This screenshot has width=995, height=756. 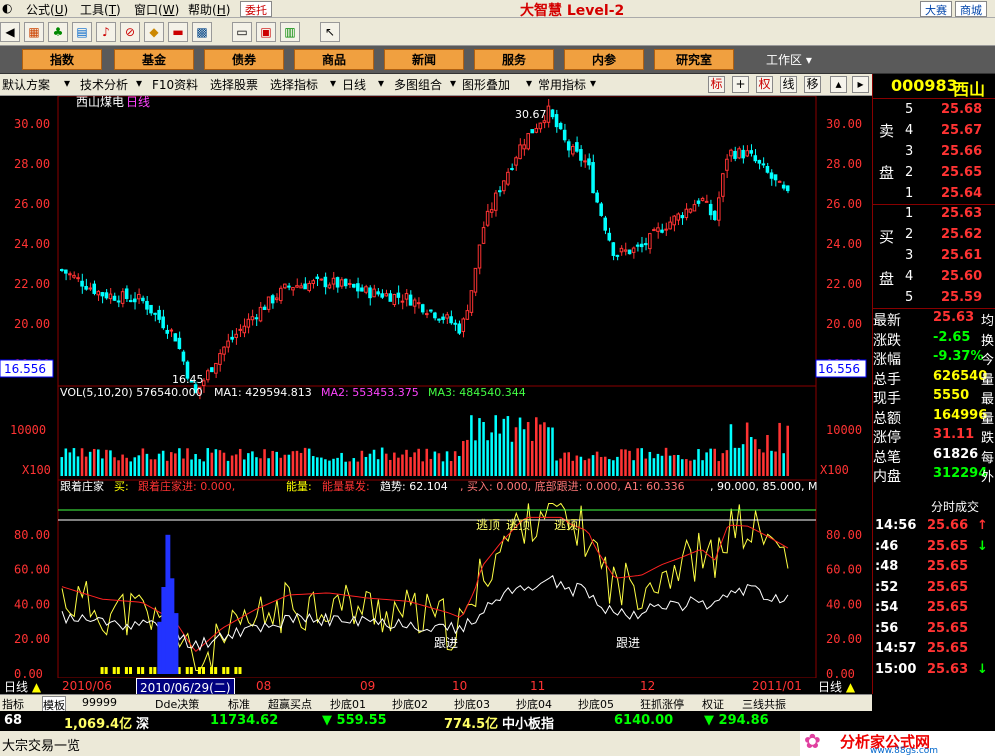 I want to click on tb-select-indicator: 选择指标, so click(x=294, y=84).